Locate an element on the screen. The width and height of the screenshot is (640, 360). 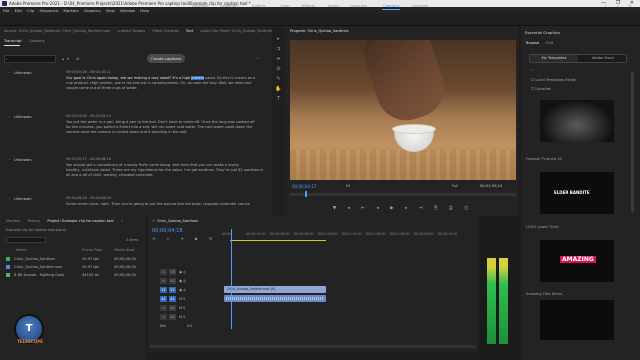
tab-text: Text is located at coordinates (189, 31).